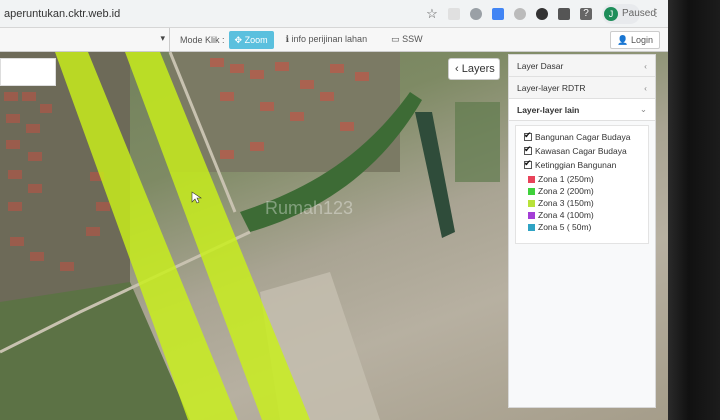 The image size is (720, 420). What do you see at coordinates (213, 14) in the screenshot?
I see `address-bar: aperuntukan.cktr.web.id` at bounding box center [213, 14].